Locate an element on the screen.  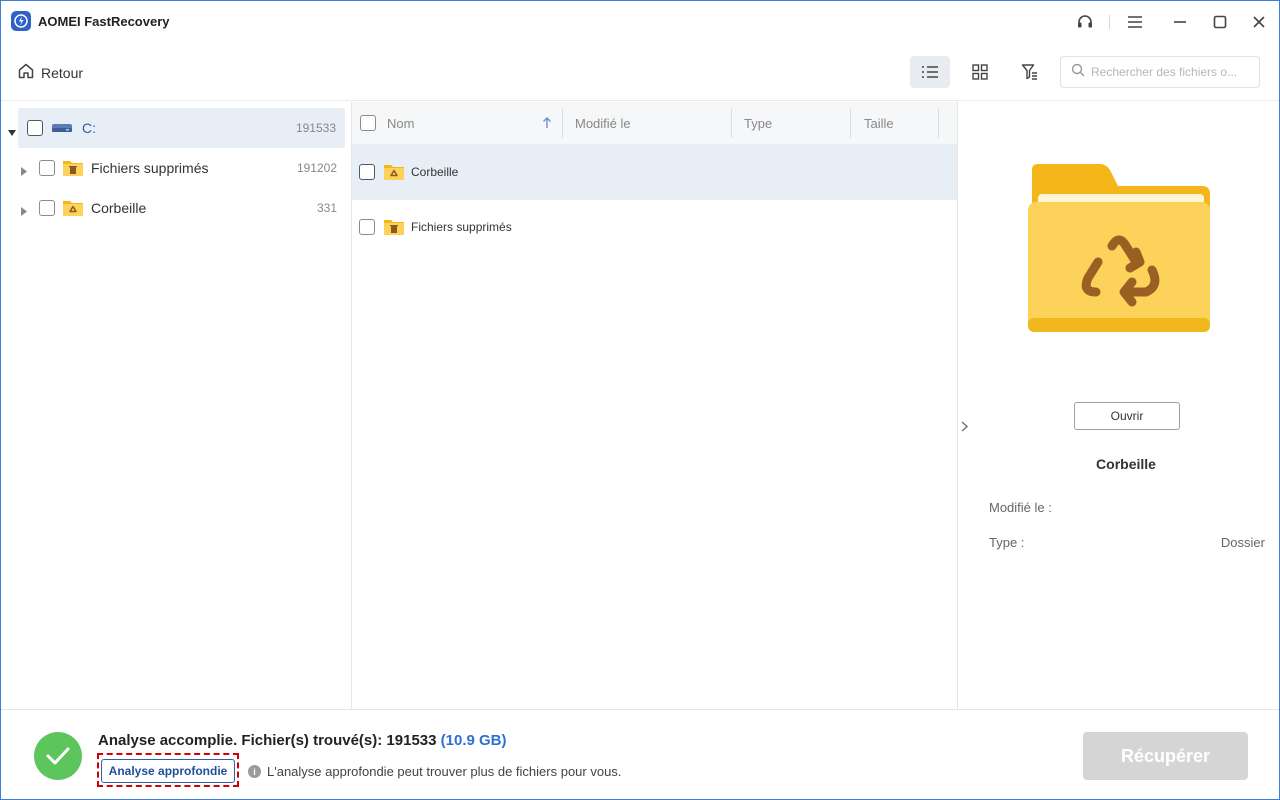
tree-item-label: Fichiers supprimés is located at coordinates (150, 168).